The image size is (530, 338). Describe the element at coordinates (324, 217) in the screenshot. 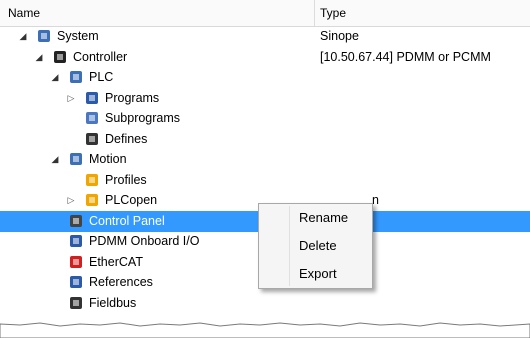

I see `menu-item-label: Rename` at that location.